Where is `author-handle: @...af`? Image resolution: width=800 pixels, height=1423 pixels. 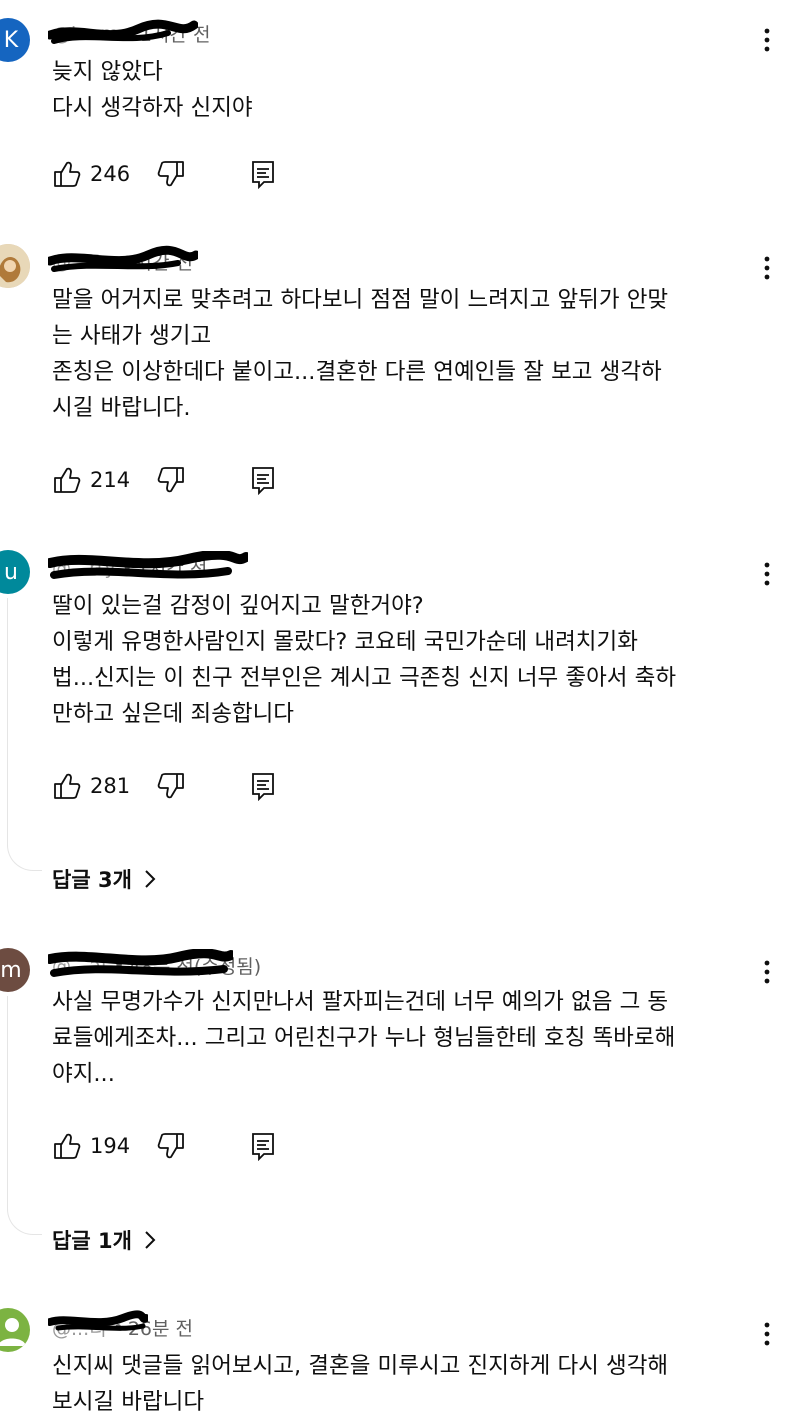 author-handle: @...af is located at coordinates (140, 962).